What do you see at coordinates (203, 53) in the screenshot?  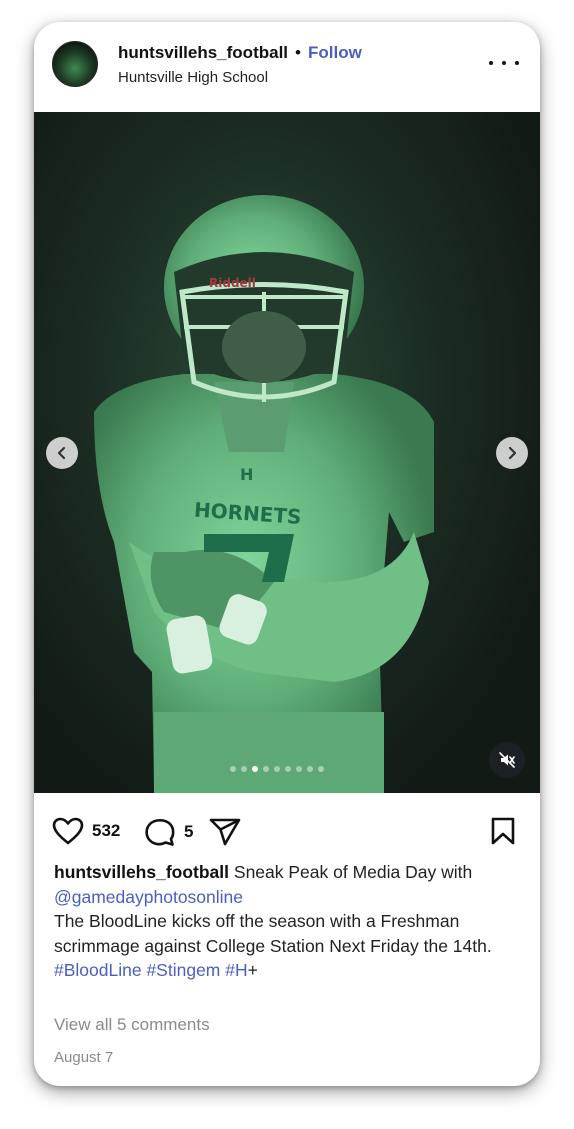 I see `username: huntsvillehs_football` at bounding box center [203, 53].